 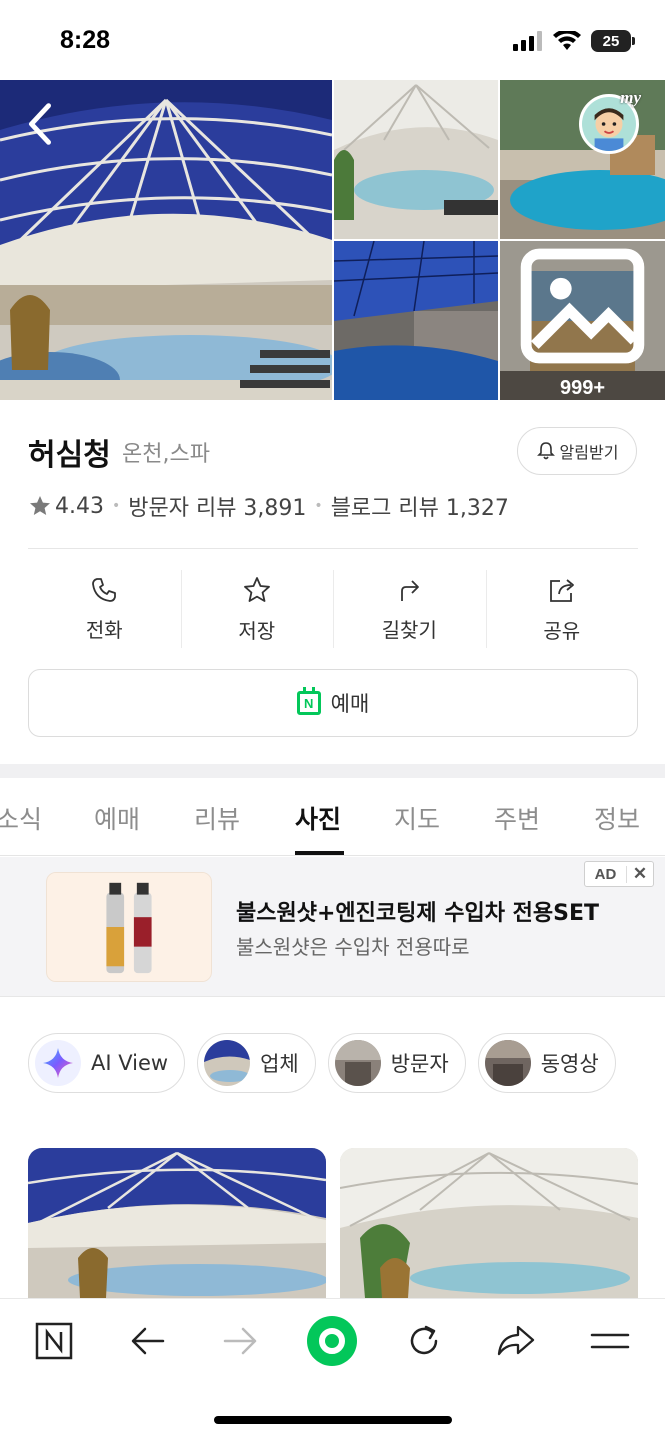 What do you see at coordinates (58, 1063) in the screenshot?
I see `ai-sparkle-icon` at bounding box center [58, 1063].